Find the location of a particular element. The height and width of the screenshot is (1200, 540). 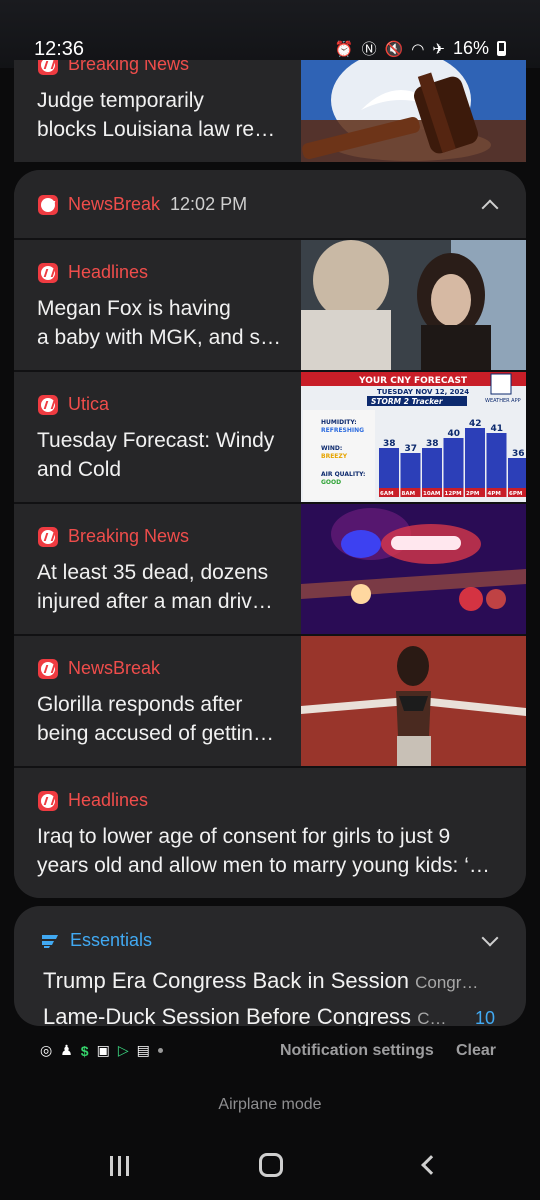

forecast-hour-label: 12PM is located at coordinates (453, 494).